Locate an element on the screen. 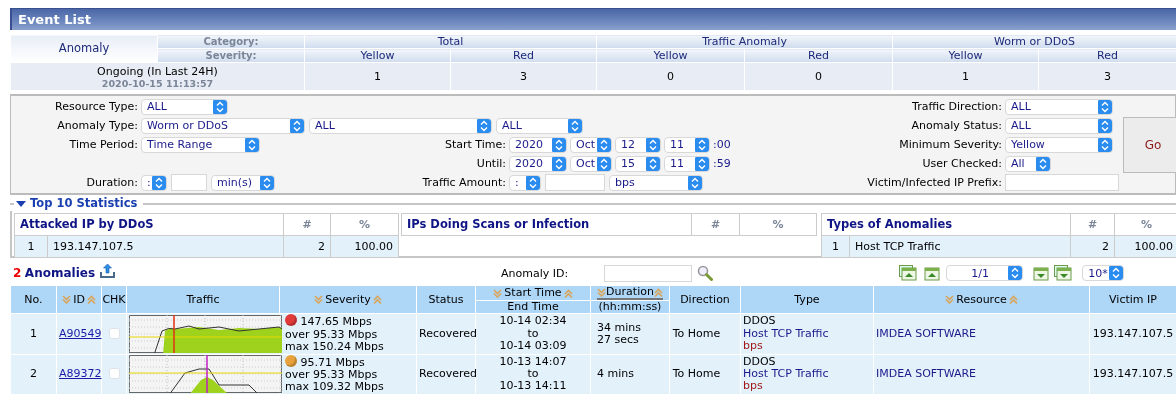 Image resolution: width=1176 pixels, height=406 pixels. severity-rate: 147.65 Mbps is located at coordinates (336, 322).